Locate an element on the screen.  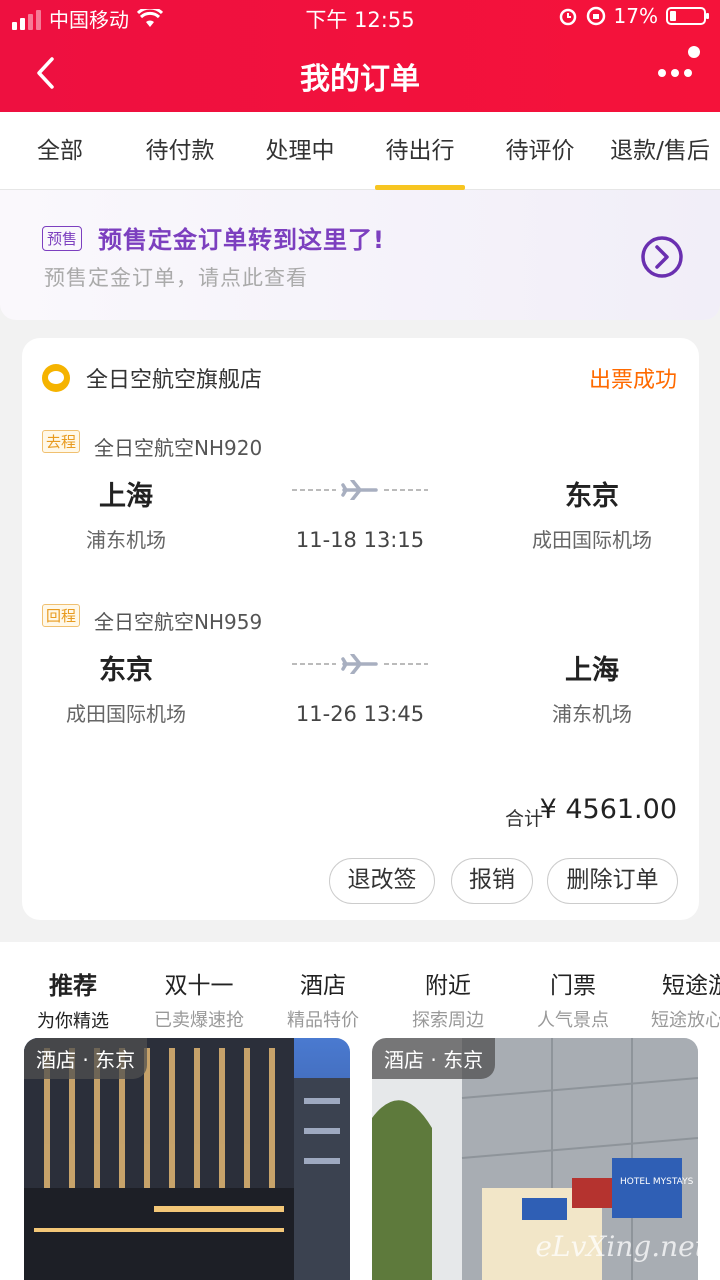
battery-icon is located at coordinates (687, 16).